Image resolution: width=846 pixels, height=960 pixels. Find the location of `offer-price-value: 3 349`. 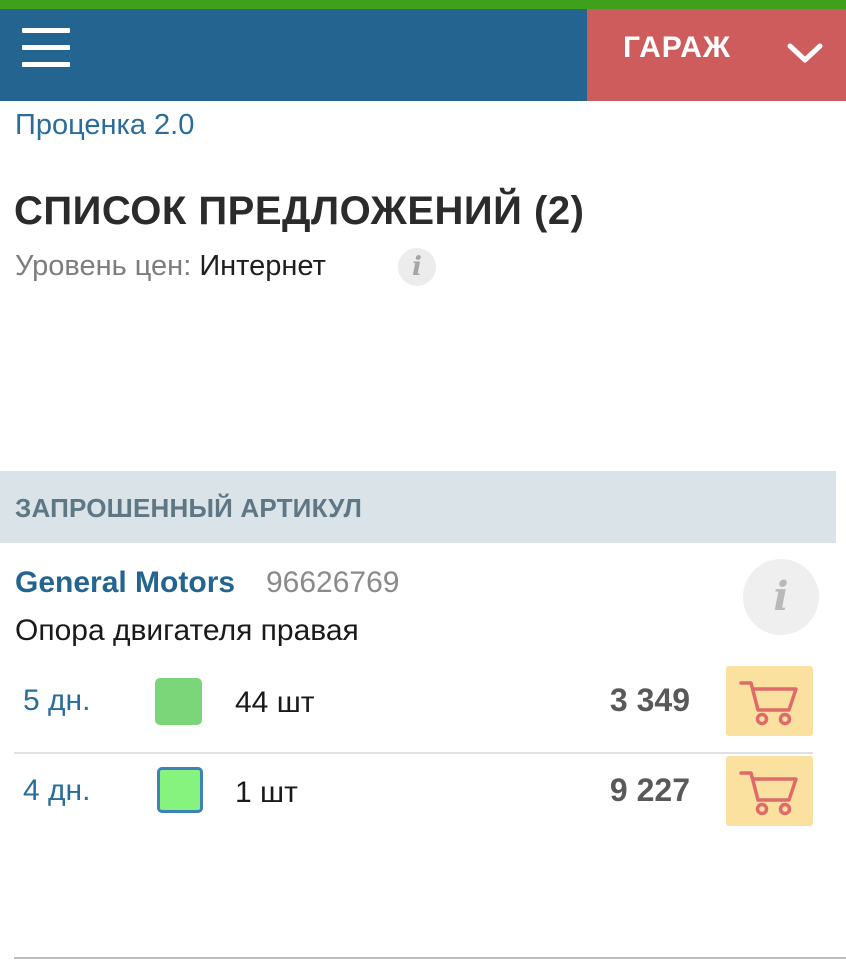

offer-price-value: 3 349 is located at coordinates (649, 700).